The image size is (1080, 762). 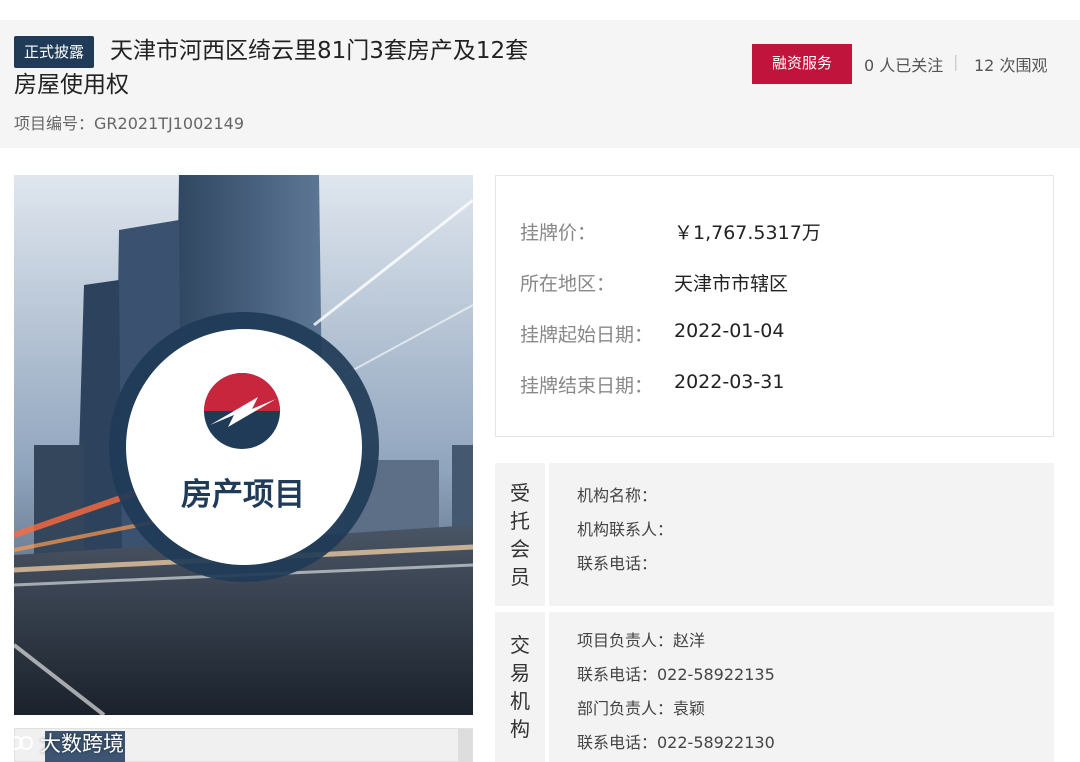 I want to click on entrusted-member-heading: 受 托 会 员, so click(x=522, y=534).